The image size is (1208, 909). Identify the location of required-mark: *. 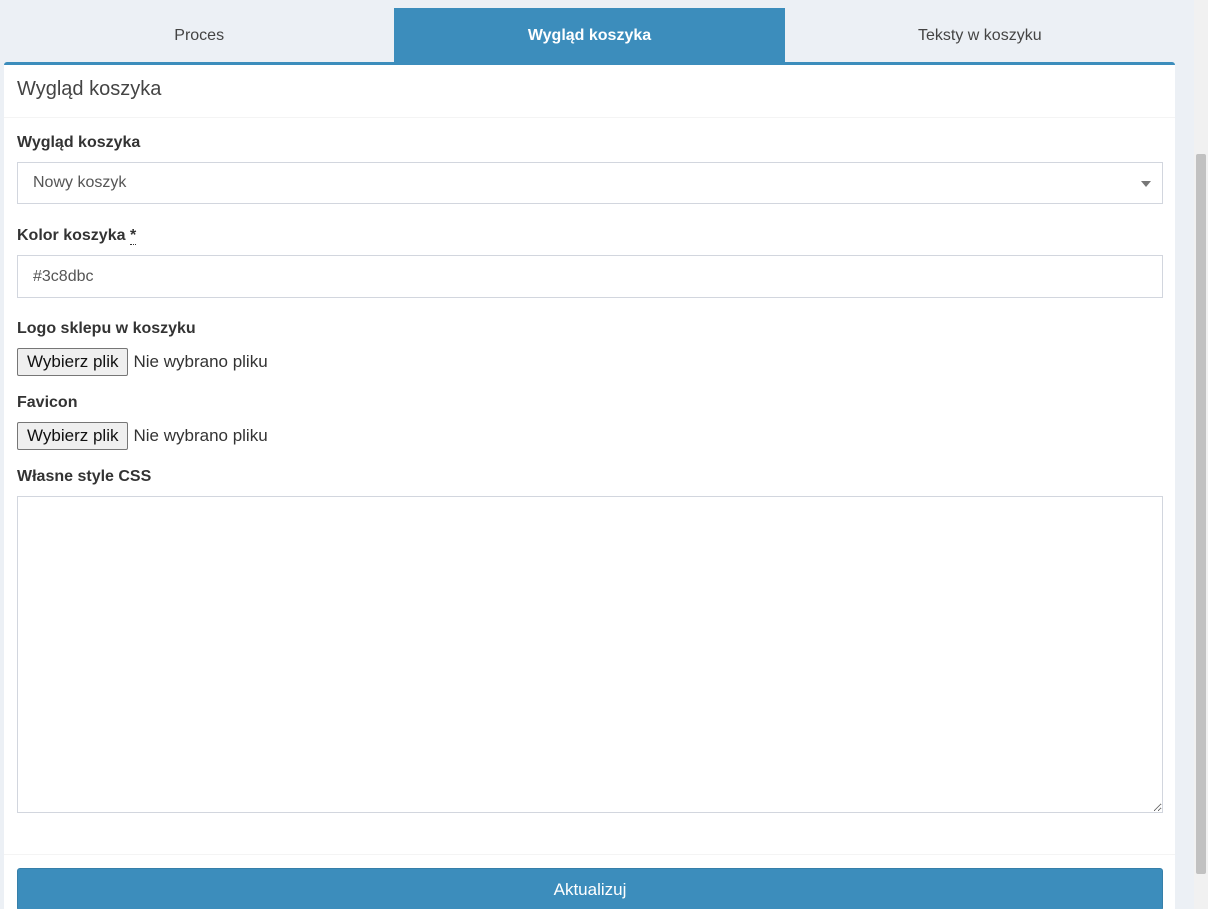
(133, 236).